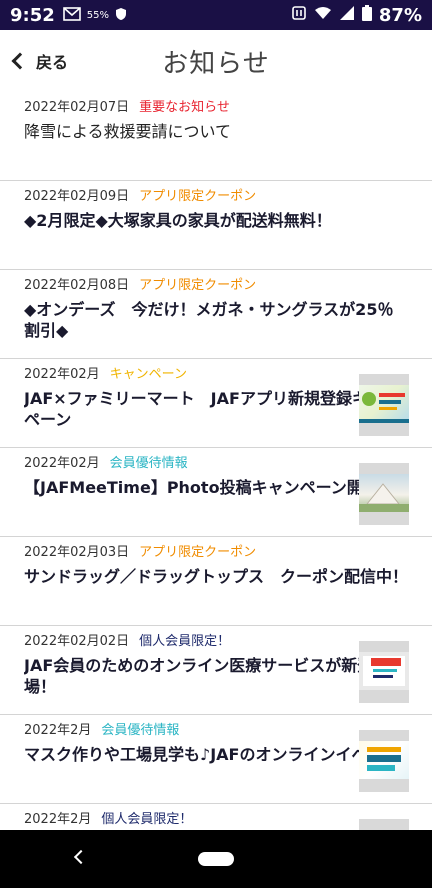 The height and width of the screenshot is (888, 432). Describe the element at coordinates (216, 15) in the screenshot. I see `status-bar: 9:52 55% 87%` at that location.